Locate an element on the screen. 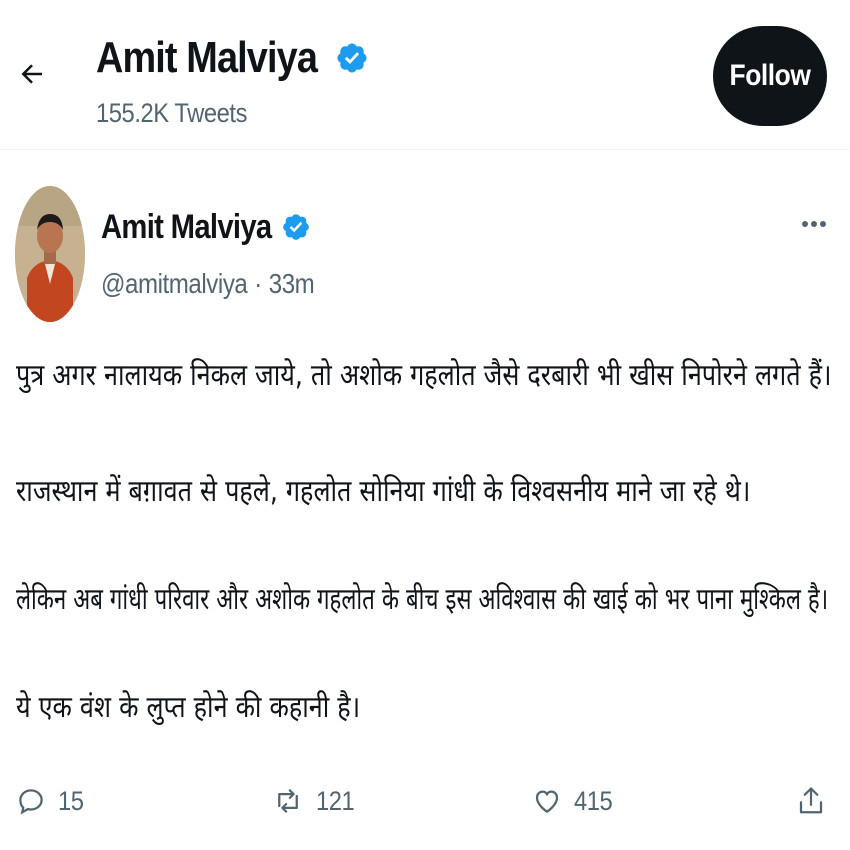 The image size is (850, 850). avatar-image is located at coordinates (50, 254).